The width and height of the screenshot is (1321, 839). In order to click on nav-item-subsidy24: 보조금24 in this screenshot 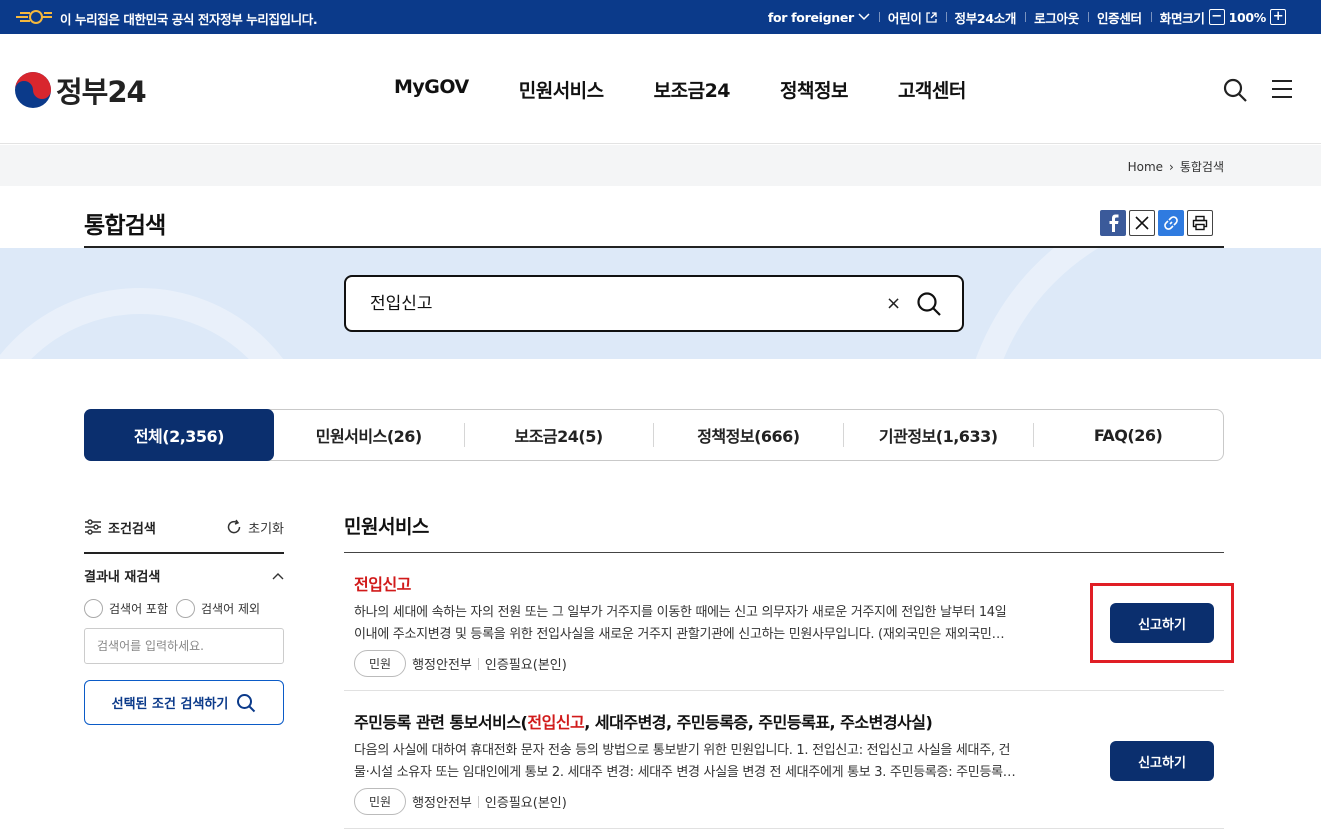, I will do `click(692, 89)`.